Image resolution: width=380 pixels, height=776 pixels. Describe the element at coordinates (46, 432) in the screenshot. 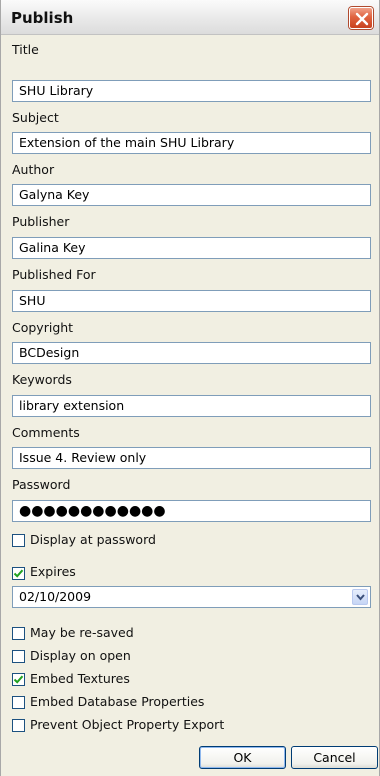

I see `comments-label: Comments` at that location.